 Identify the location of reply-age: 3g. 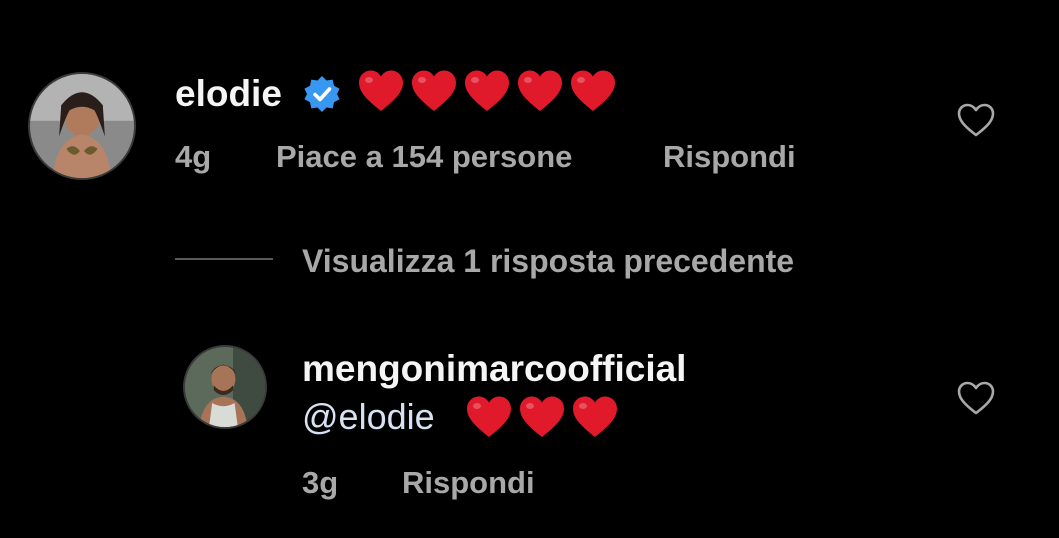
(320, 482).